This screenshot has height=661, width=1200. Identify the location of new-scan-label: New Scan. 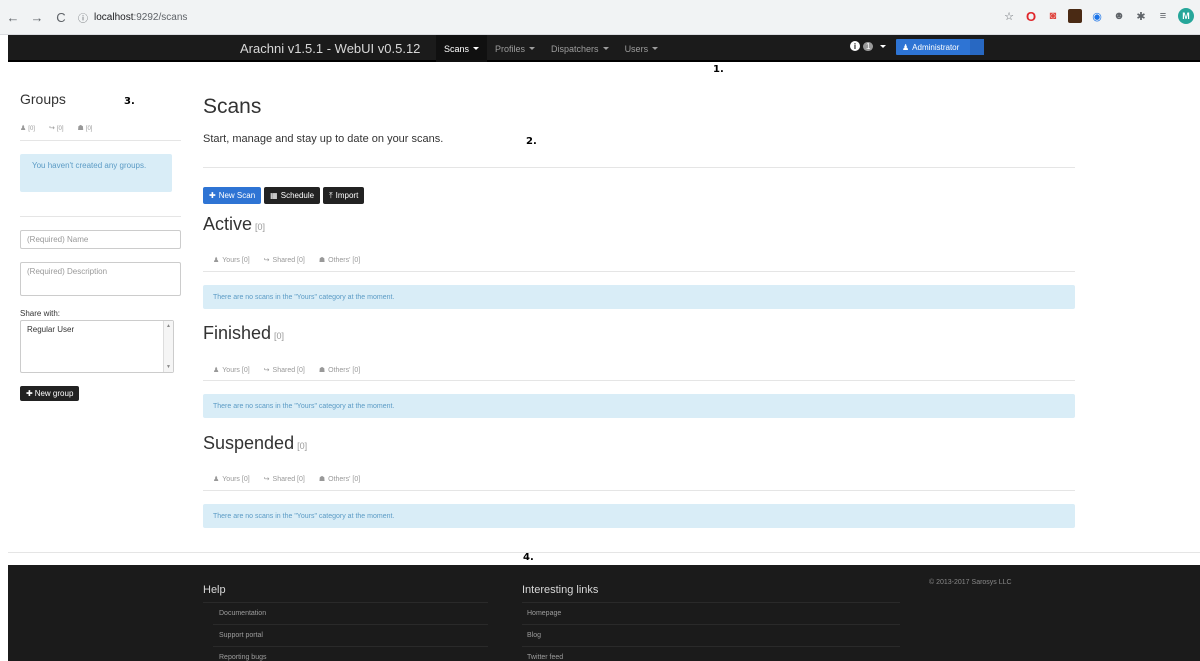
(237, 195).